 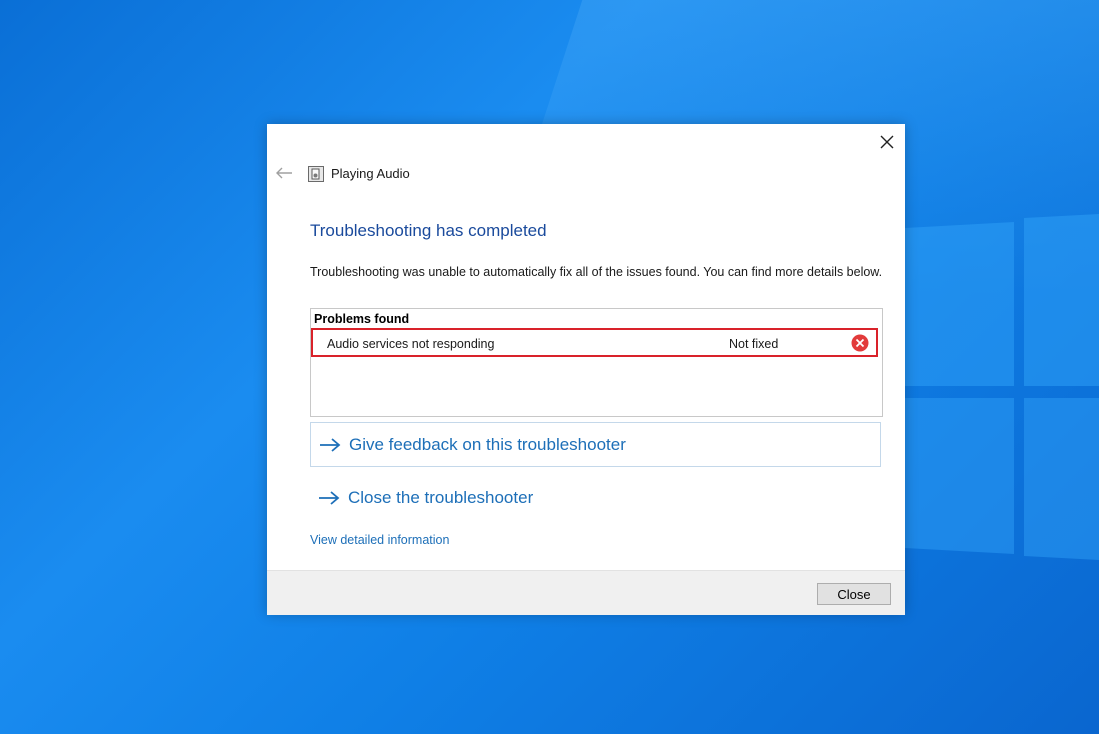 What do you see at coordinates (379, 540) in the screenshot?
I see `view-detailed-information-link: View detailed information` at bounding box center [379, 540].